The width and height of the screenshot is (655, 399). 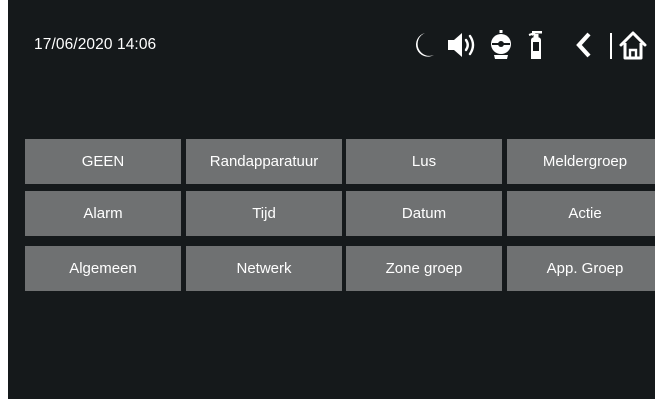 I want to click on datetime: 17/06/2020 14:06, so click(x=95, y=44).